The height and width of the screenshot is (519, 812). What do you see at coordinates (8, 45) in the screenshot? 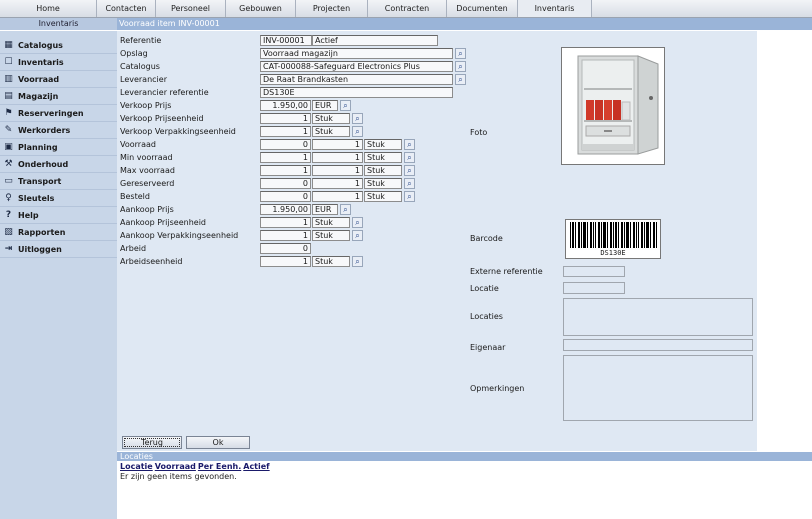
I see `catalog-icon: ▦` at bounding box center [8, 45].